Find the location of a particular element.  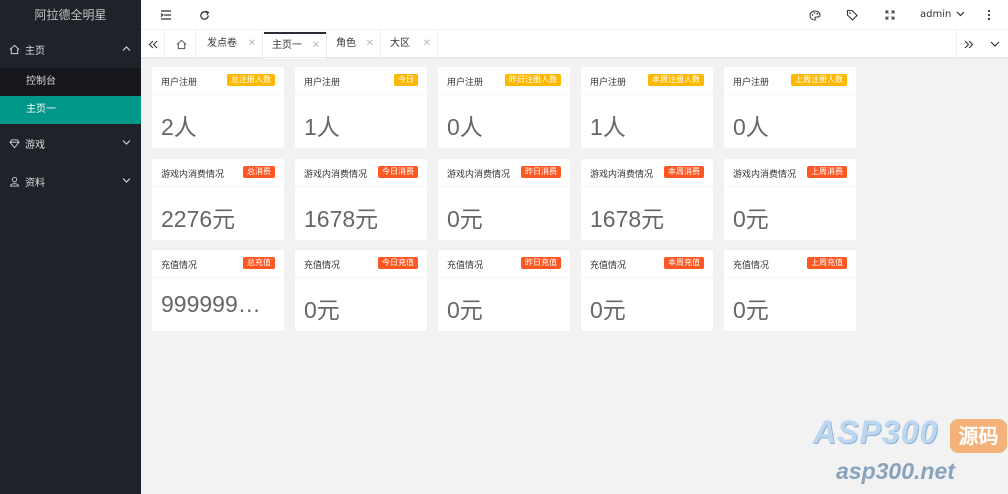

stat-card: 游戏内消费情况 本周消费 1678元 is located at coordinates (647, 199).